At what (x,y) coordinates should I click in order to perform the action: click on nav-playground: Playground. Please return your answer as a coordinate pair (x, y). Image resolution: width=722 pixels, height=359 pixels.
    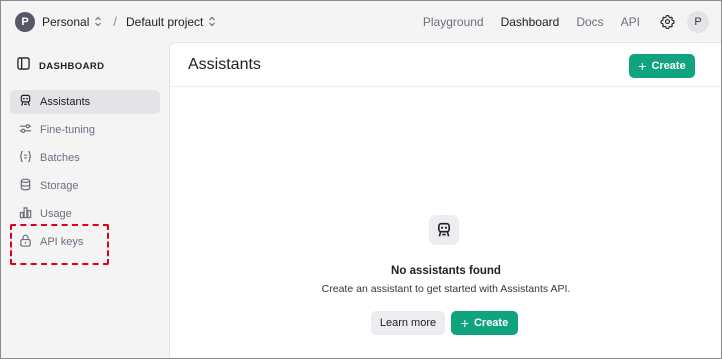
    Looking at the image, I should click on (453, 22).